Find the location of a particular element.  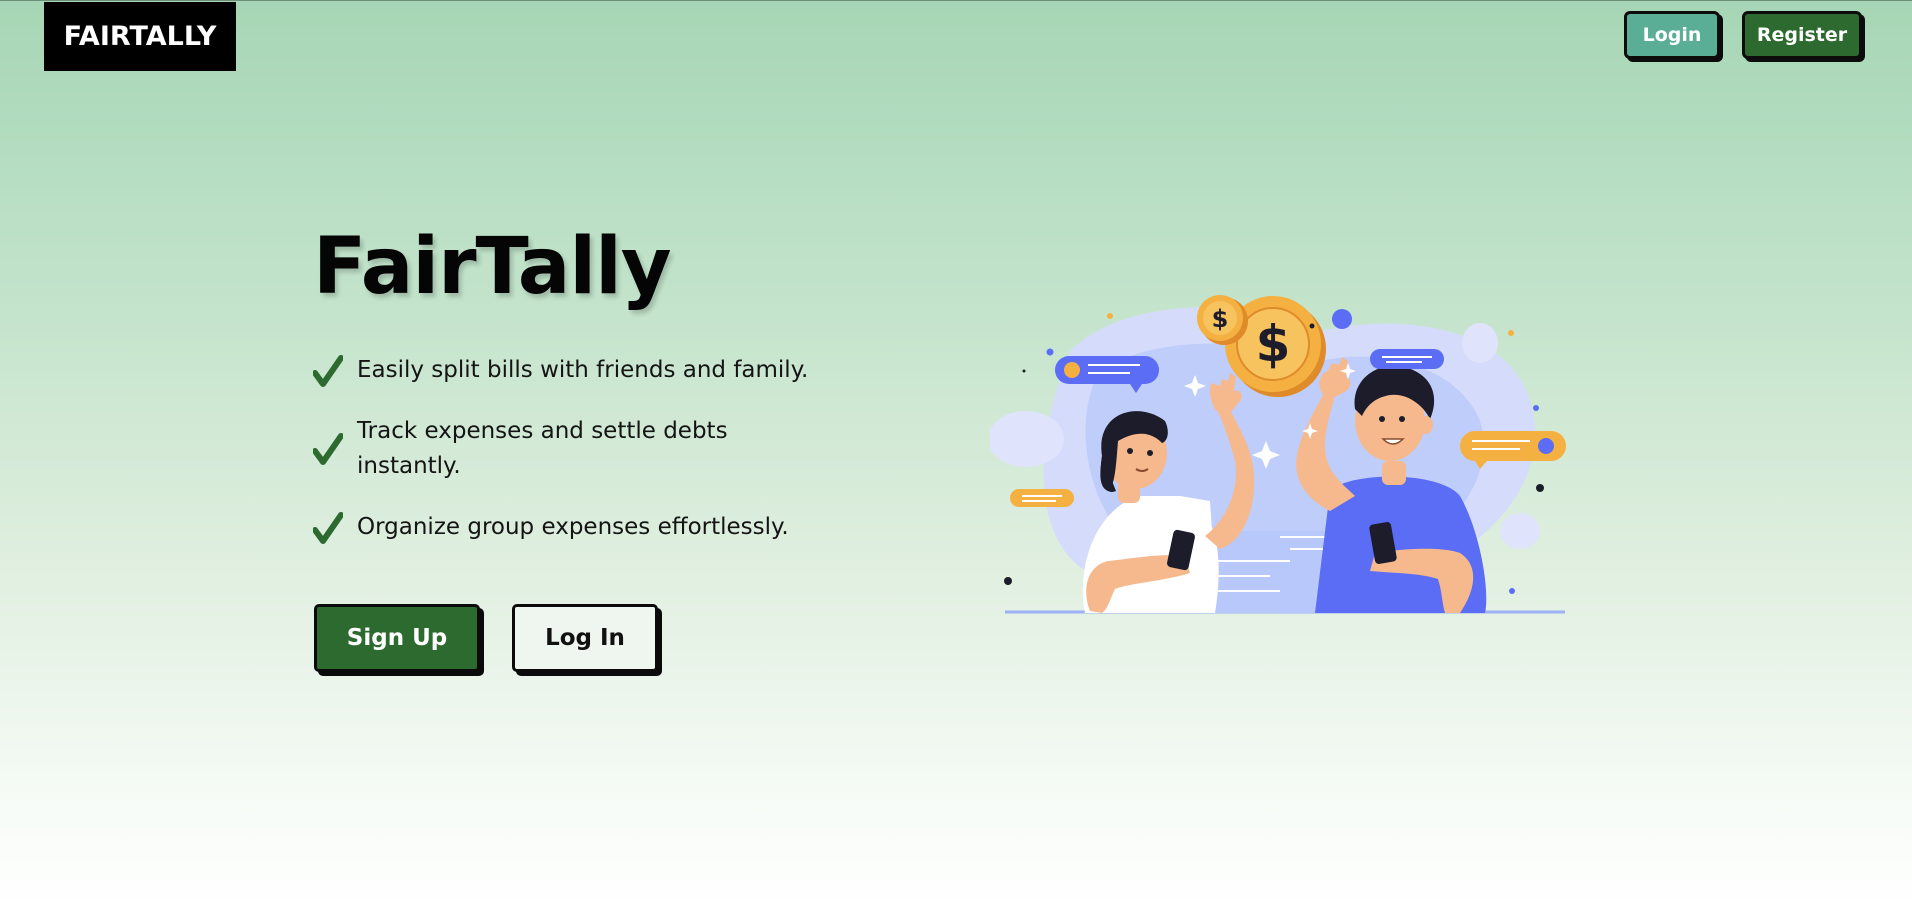

header-register-button: Register is located at coordinates (1802, 35).